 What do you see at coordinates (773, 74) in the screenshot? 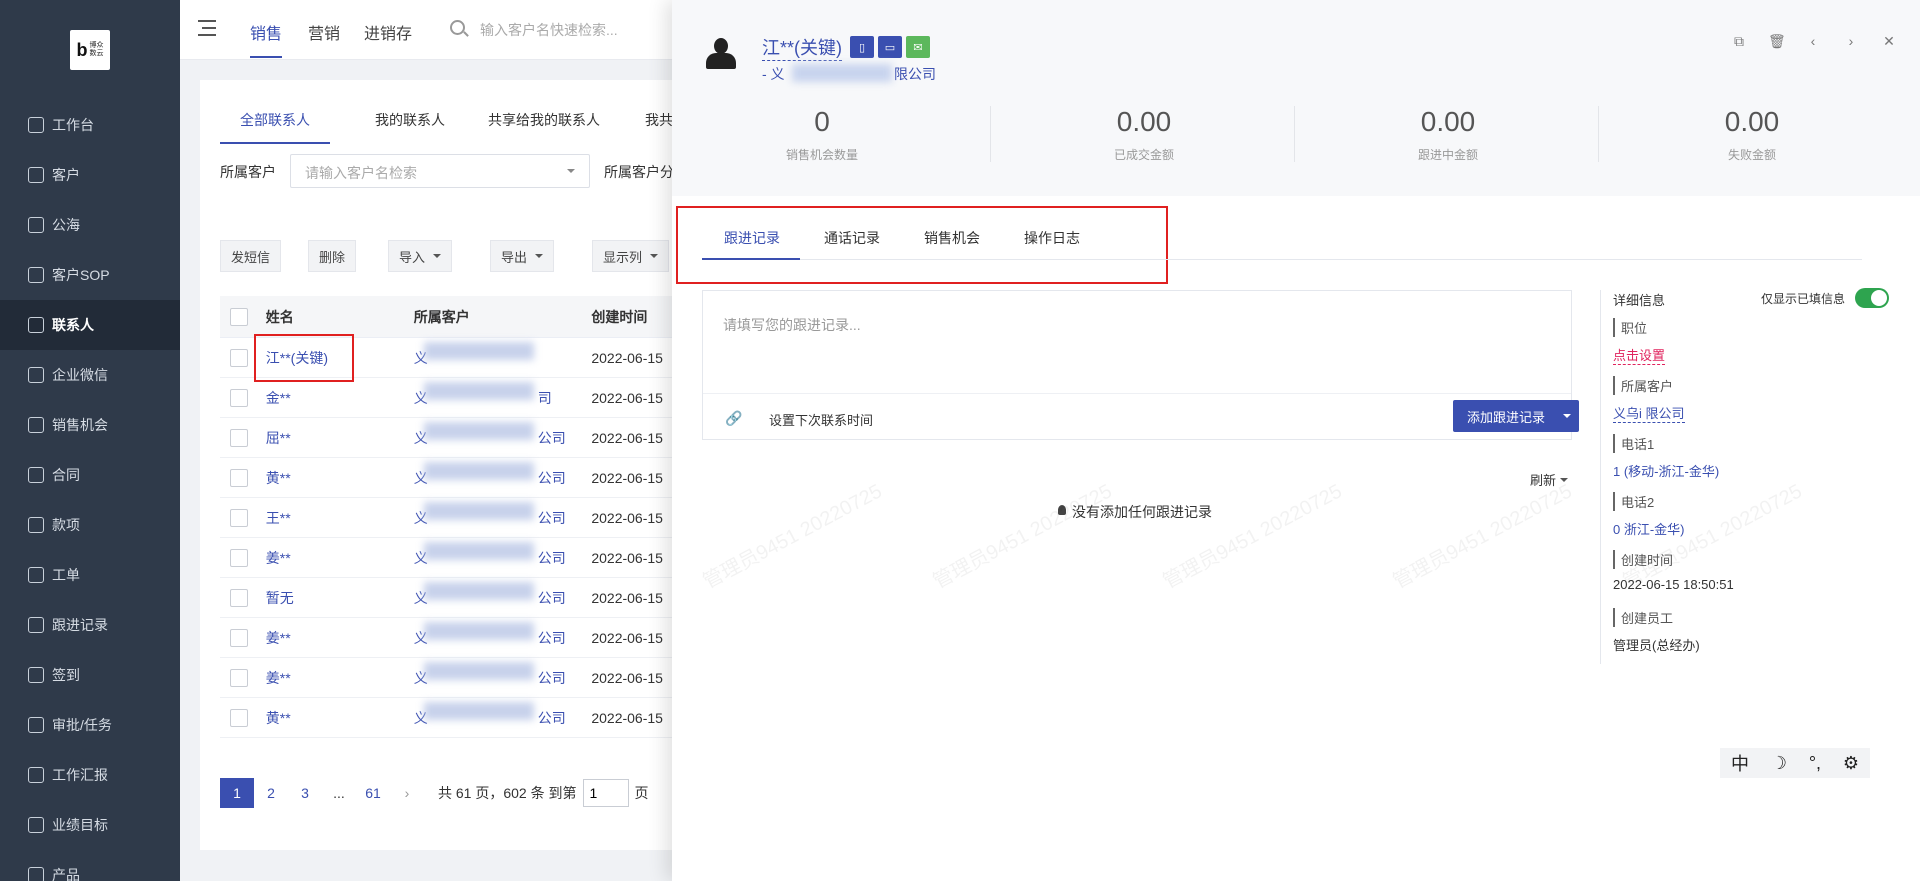
I see `contact-company-prefix: - 义` at bounding box center [773, 74].